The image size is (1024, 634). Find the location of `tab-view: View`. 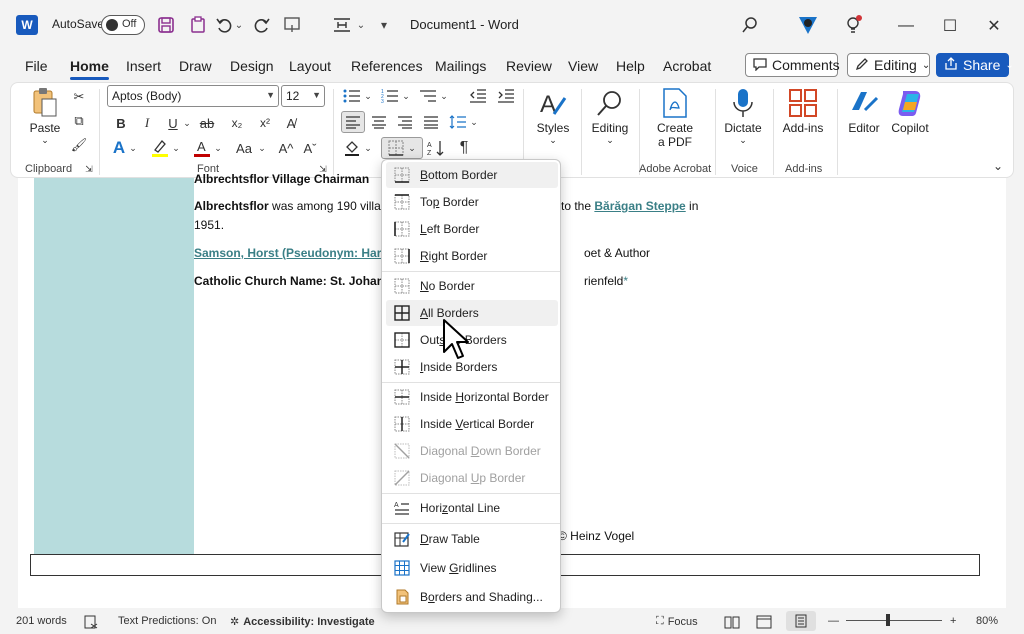

tab-view: View is located at coordinates (583, 66).